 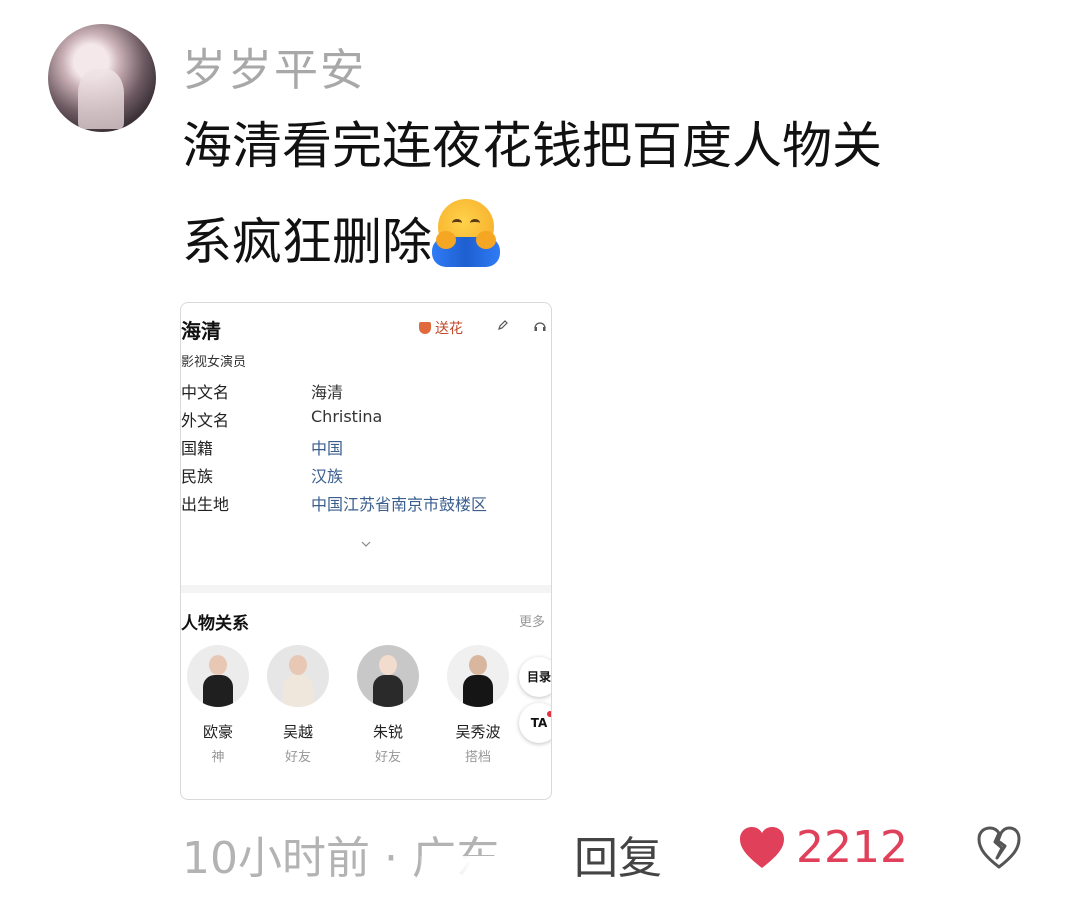 What do you see at coordinates (618, 854) in the screenshot?
I see `reply-button: 回复` at bounding box center [618, 854].